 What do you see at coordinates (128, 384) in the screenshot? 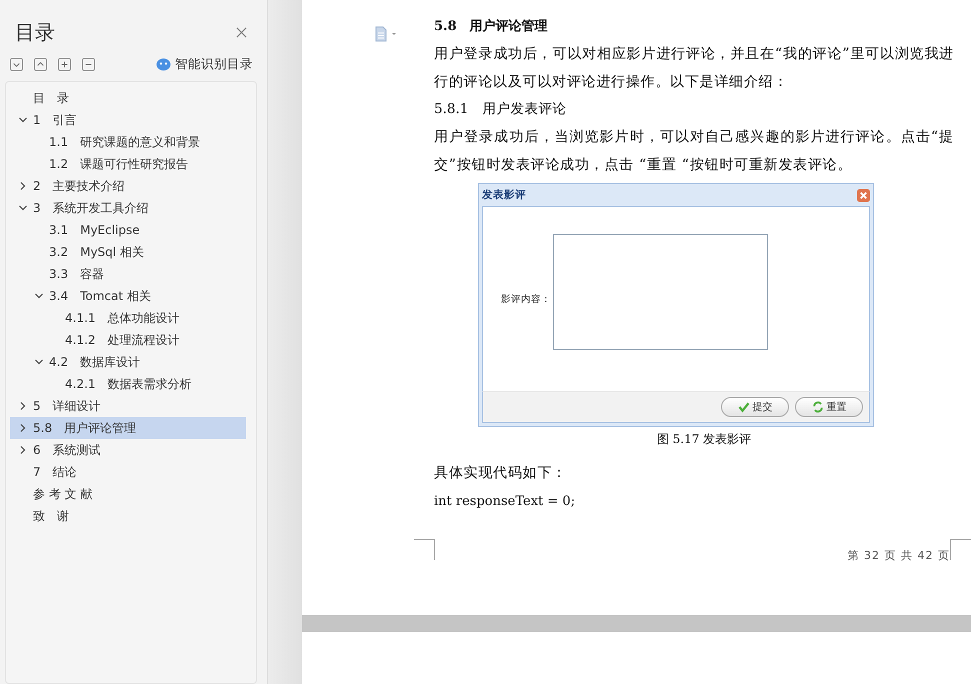
I see `toc-item: 4.2.1 数据表需求分析` at bounding box center [128, 384].